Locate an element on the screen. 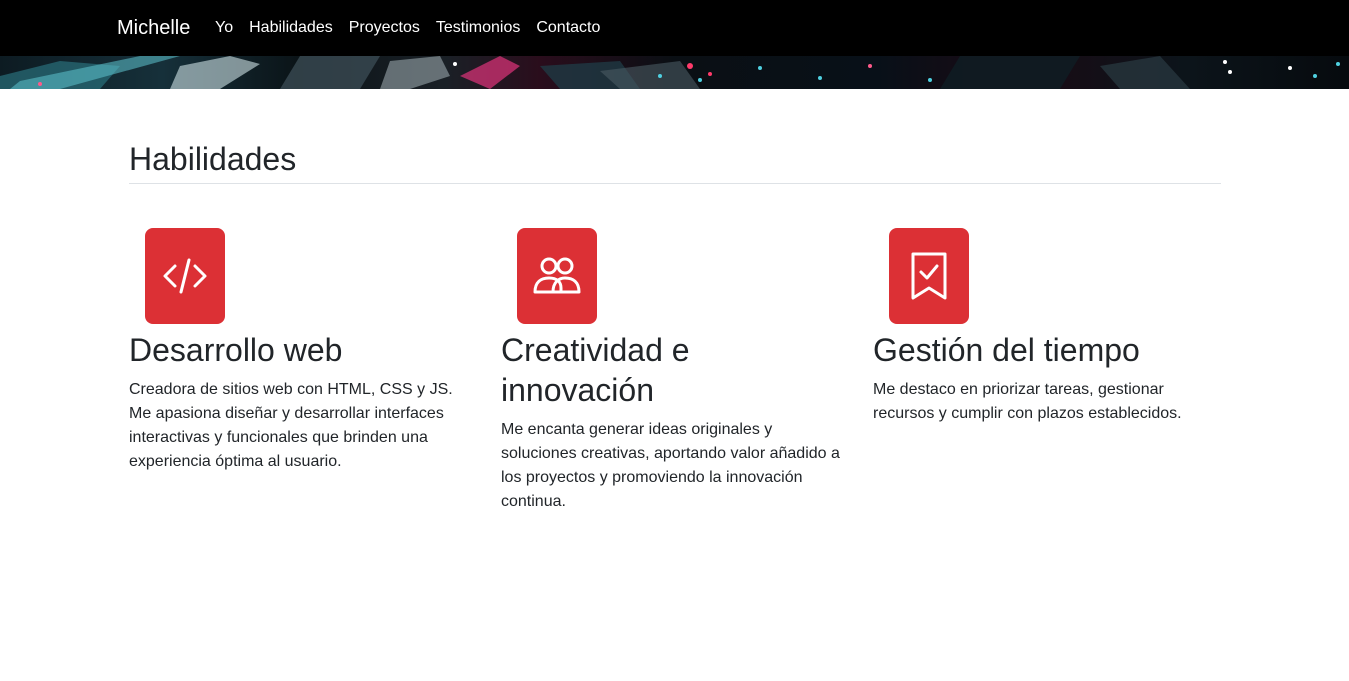  nav-link-contacto: Contacto is located at coordinates (568, 28).